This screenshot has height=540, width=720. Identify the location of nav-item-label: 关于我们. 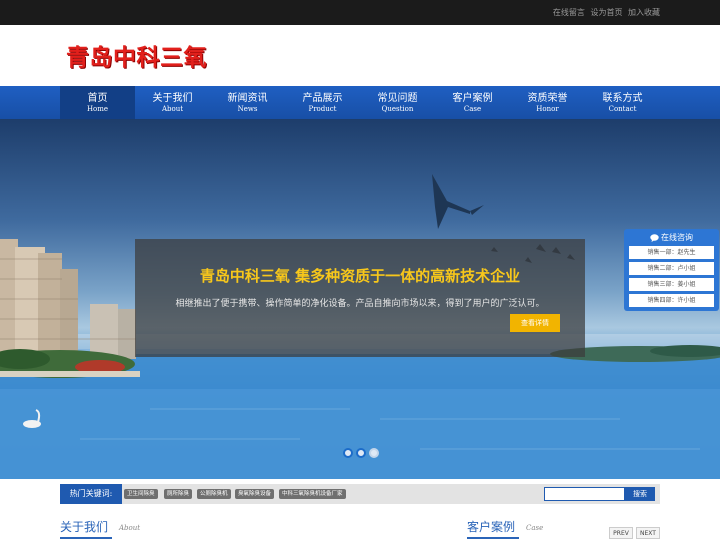
(172, 98).